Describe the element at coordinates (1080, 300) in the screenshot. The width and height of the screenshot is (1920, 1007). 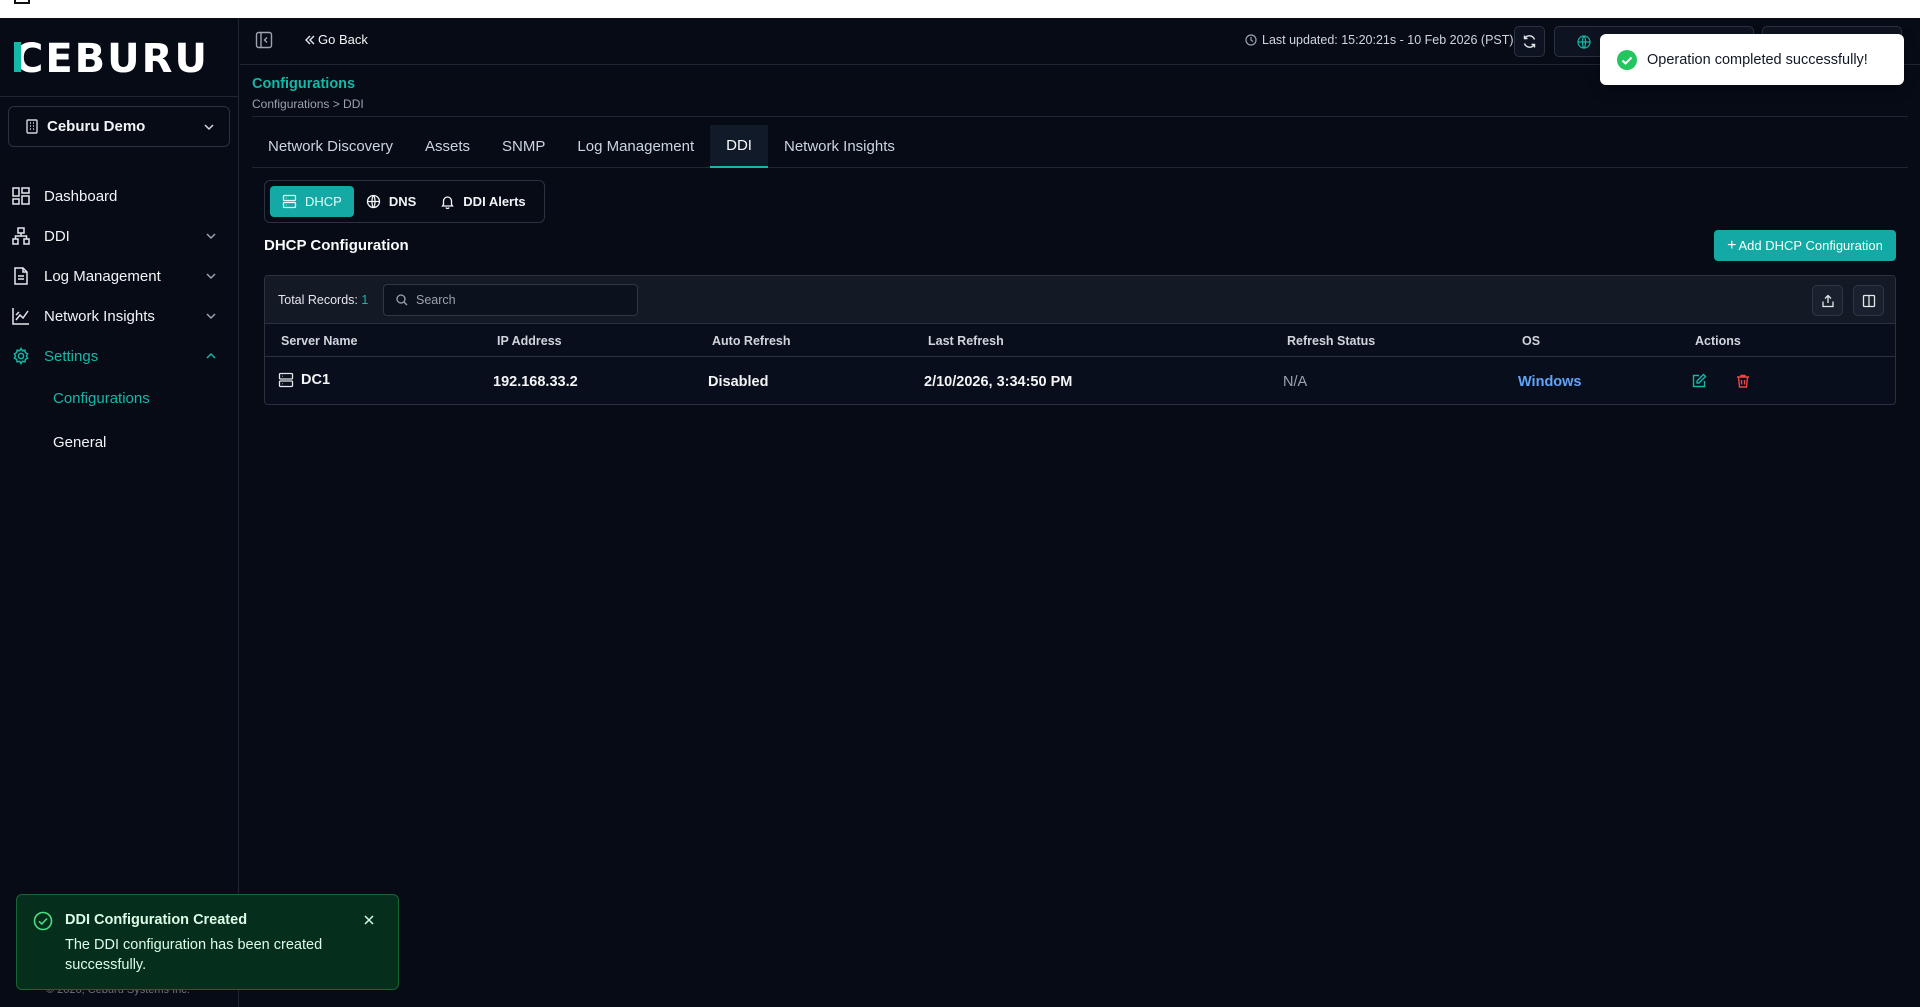
I see `table-toolbar: Total Records: 1` at that location.